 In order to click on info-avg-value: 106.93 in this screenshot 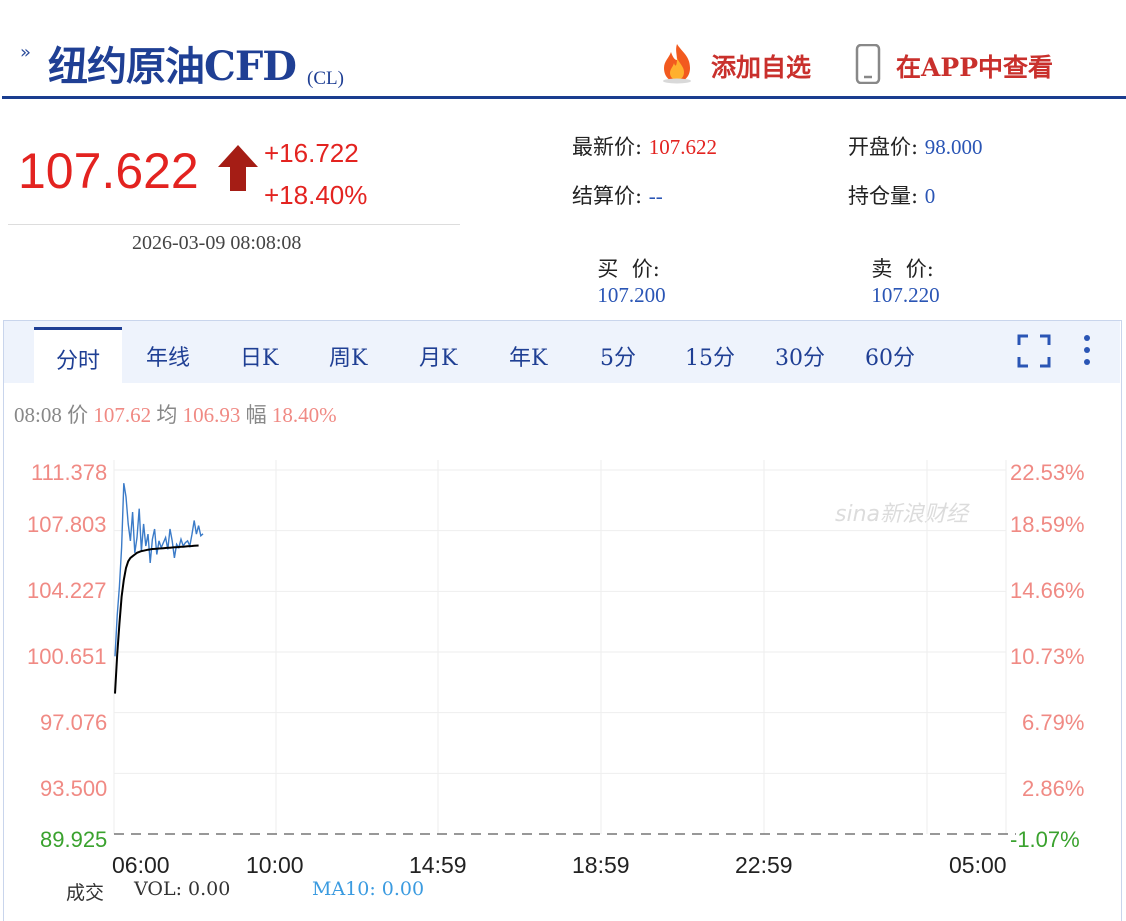, I will do `click(211, 415)`.